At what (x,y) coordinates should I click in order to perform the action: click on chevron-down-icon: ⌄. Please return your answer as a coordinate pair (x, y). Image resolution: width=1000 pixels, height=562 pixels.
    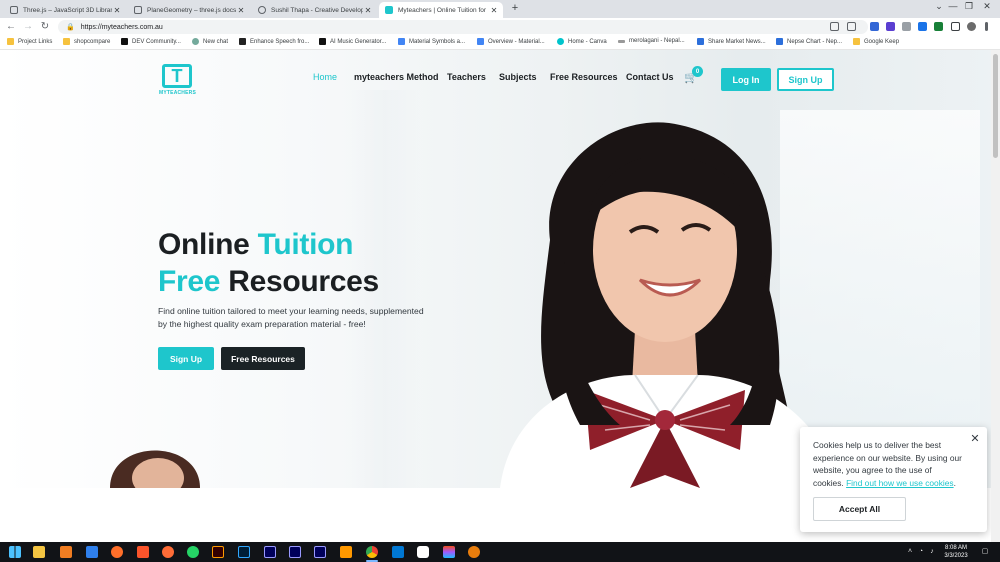
    Looking at the image, I should click on (939, 6).